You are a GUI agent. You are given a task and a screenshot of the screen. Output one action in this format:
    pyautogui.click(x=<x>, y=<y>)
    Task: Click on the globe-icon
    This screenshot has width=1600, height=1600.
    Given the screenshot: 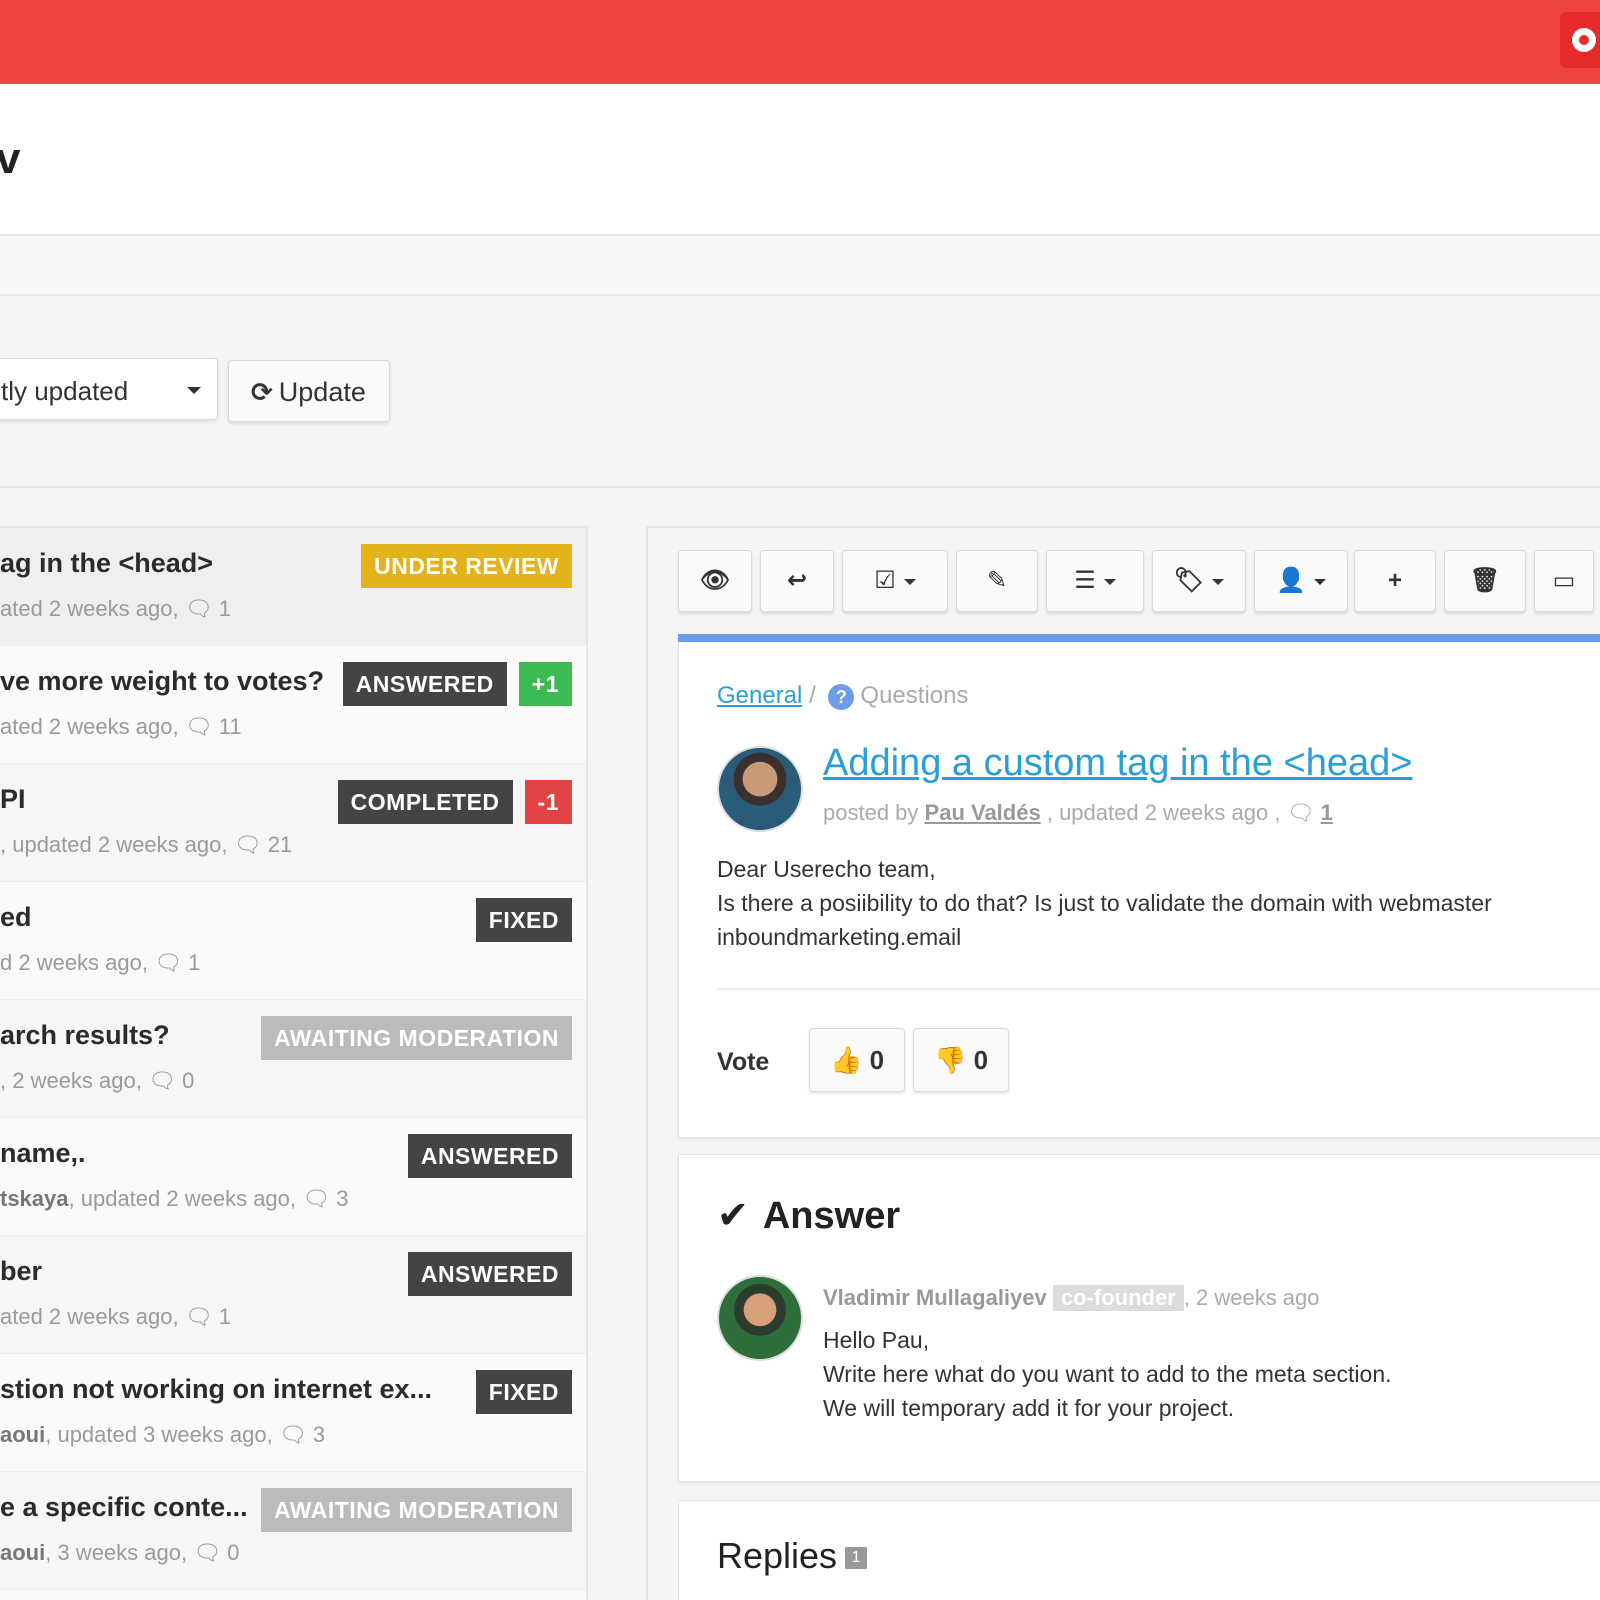 What is the action you would take?
    pyautogui.click(x=1584, y=40)
    